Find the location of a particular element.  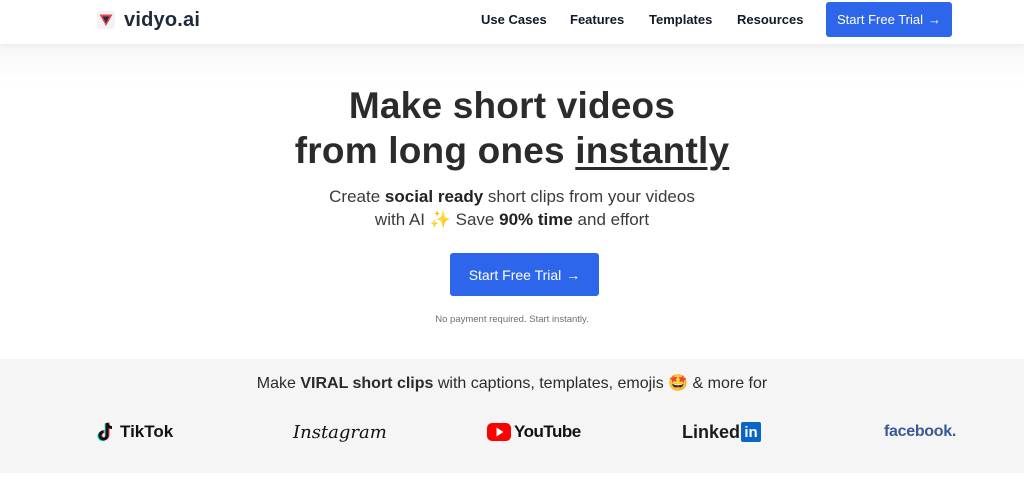

hero-cta-label: Start Free Trial is located at coordinates (515, 274).